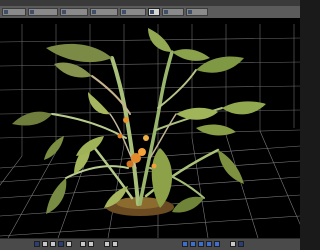 This screenshot has width=320, height=250. What do you see at coordinates (69, 244) in the screenshot?
I see `zoom-icon` at bounding box center [69, 244].